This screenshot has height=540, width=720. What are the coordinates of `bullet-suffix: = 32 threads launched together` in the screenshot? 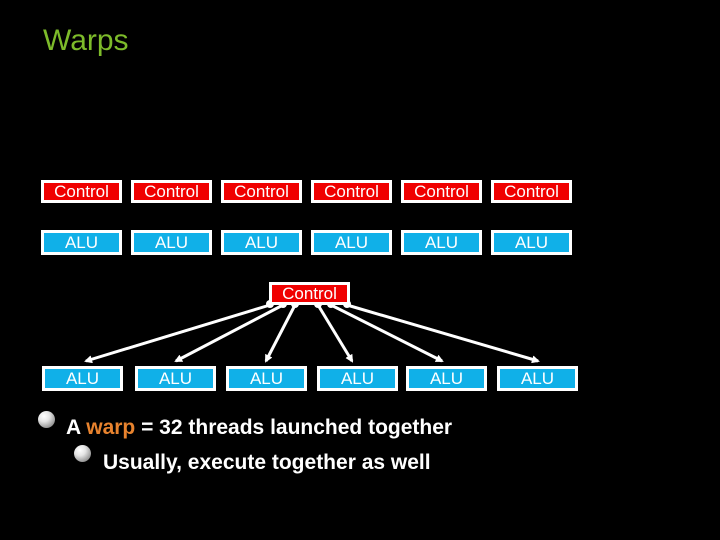 It's located at (294, 427).